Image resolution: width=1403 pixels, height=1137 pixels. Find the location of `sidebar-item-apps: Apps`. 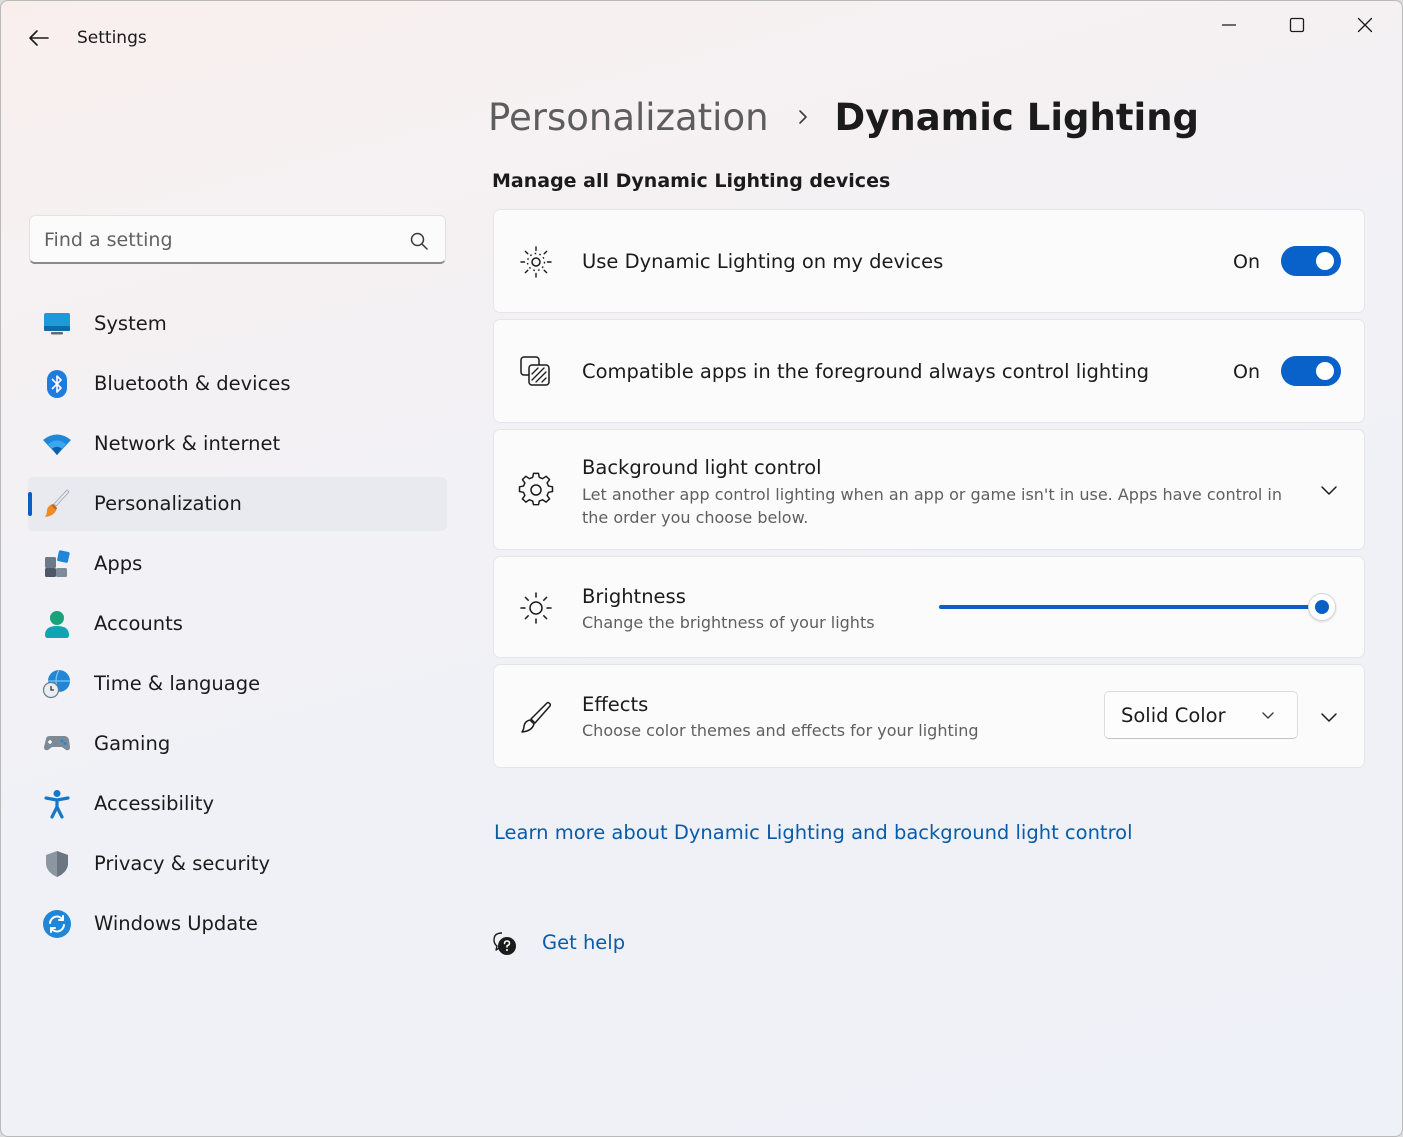

sidebar-item-apps: Apps is located at coordinates (237, 564).